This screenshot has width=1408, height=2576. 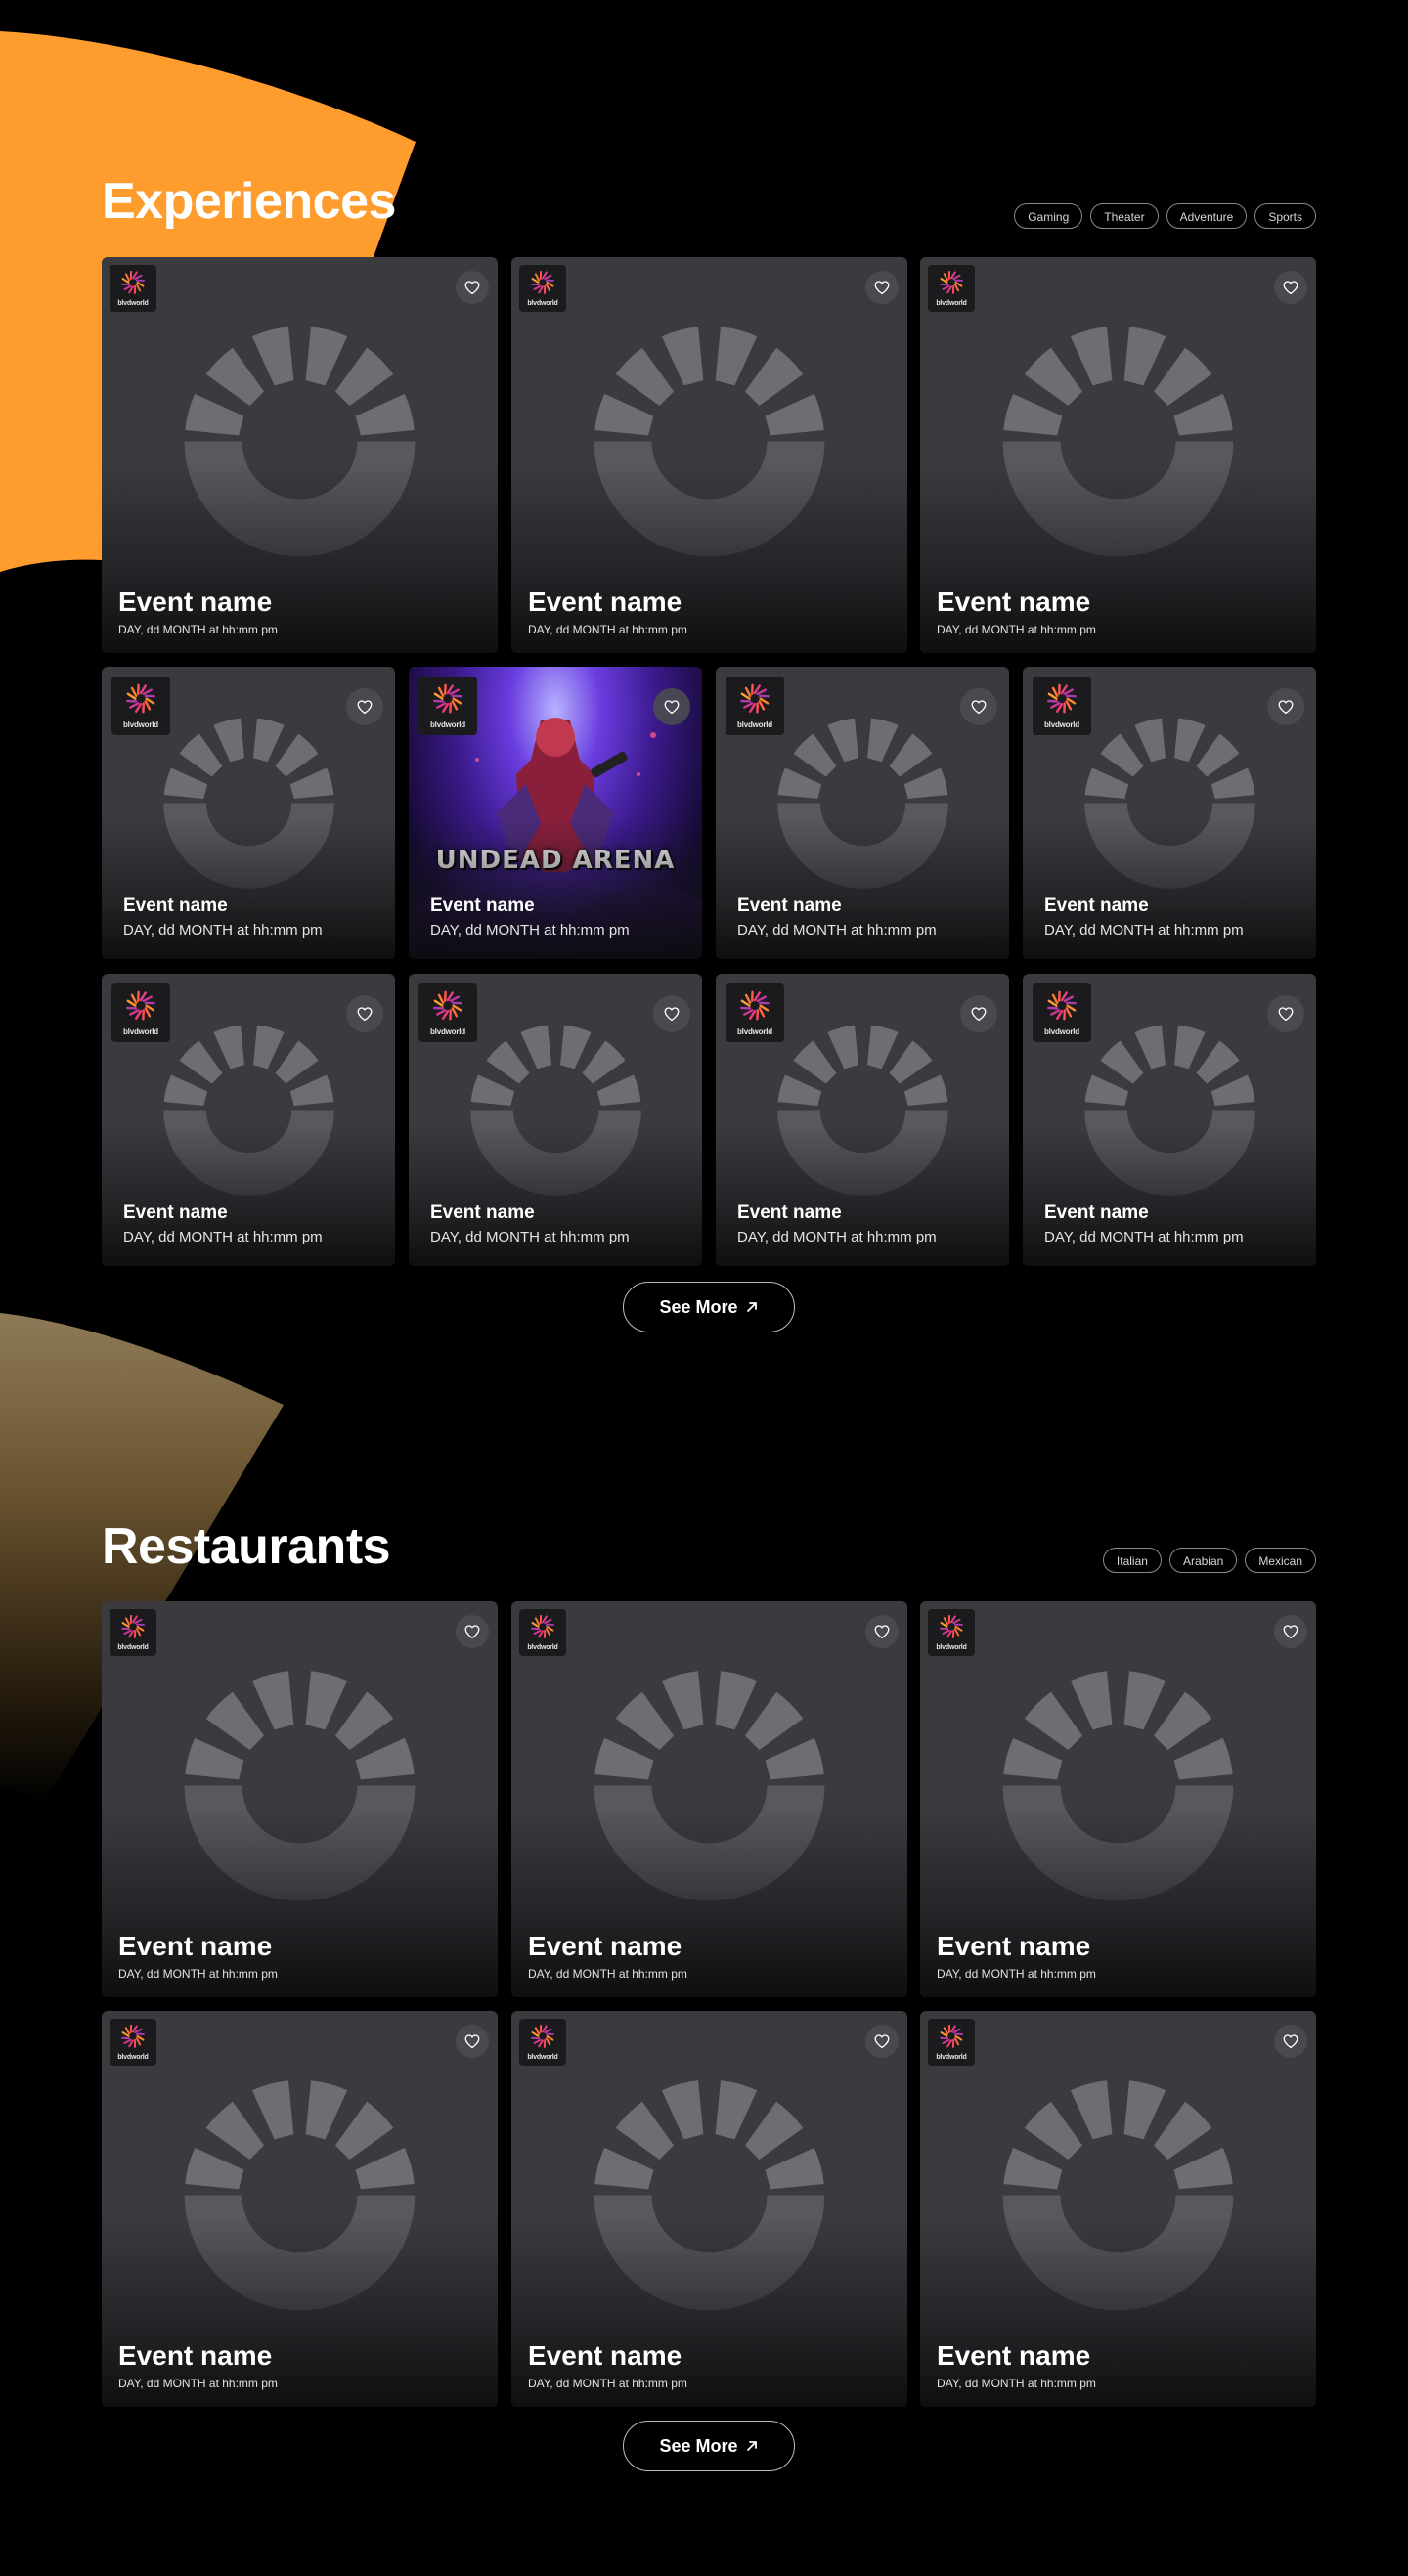 I want to click on filter-chip-italian: Italian, so click(x=1132, y=1560).